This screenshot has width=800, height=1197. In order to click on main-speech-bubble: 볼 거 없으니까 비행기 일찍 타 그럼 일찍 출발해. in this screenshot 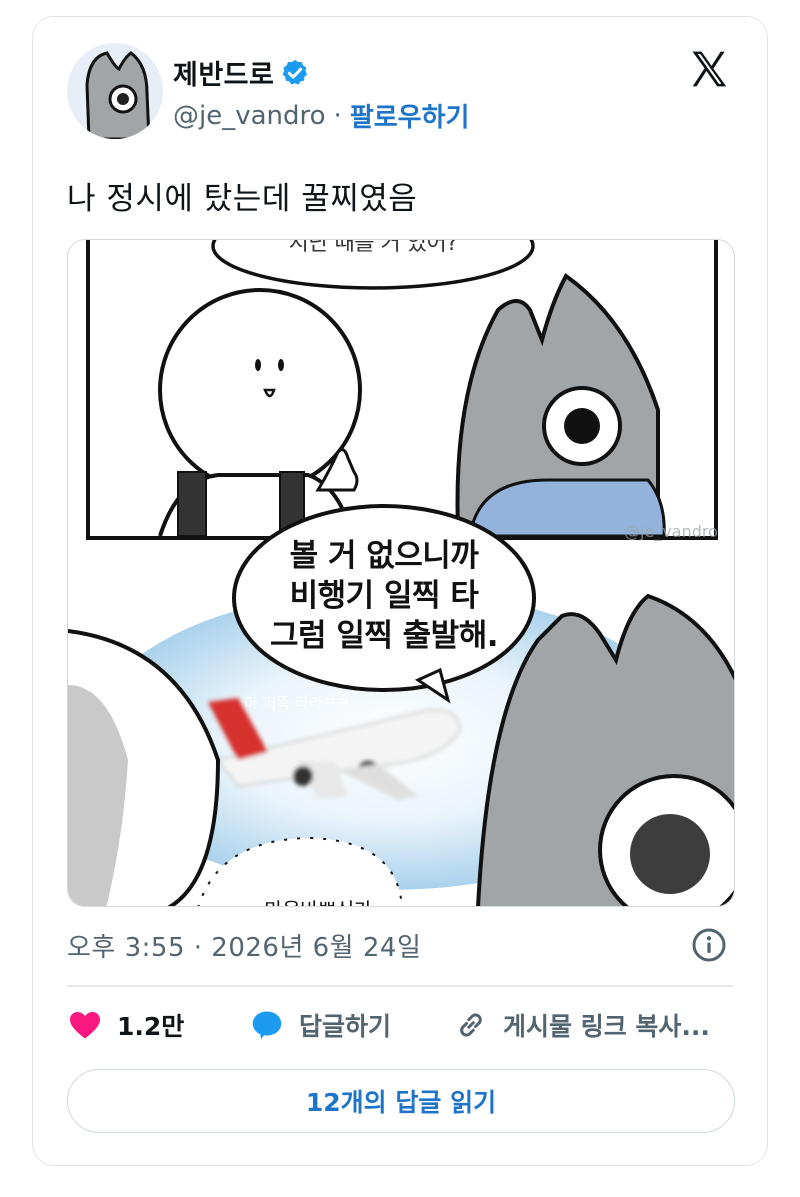, I will do `click(384, 596)`.